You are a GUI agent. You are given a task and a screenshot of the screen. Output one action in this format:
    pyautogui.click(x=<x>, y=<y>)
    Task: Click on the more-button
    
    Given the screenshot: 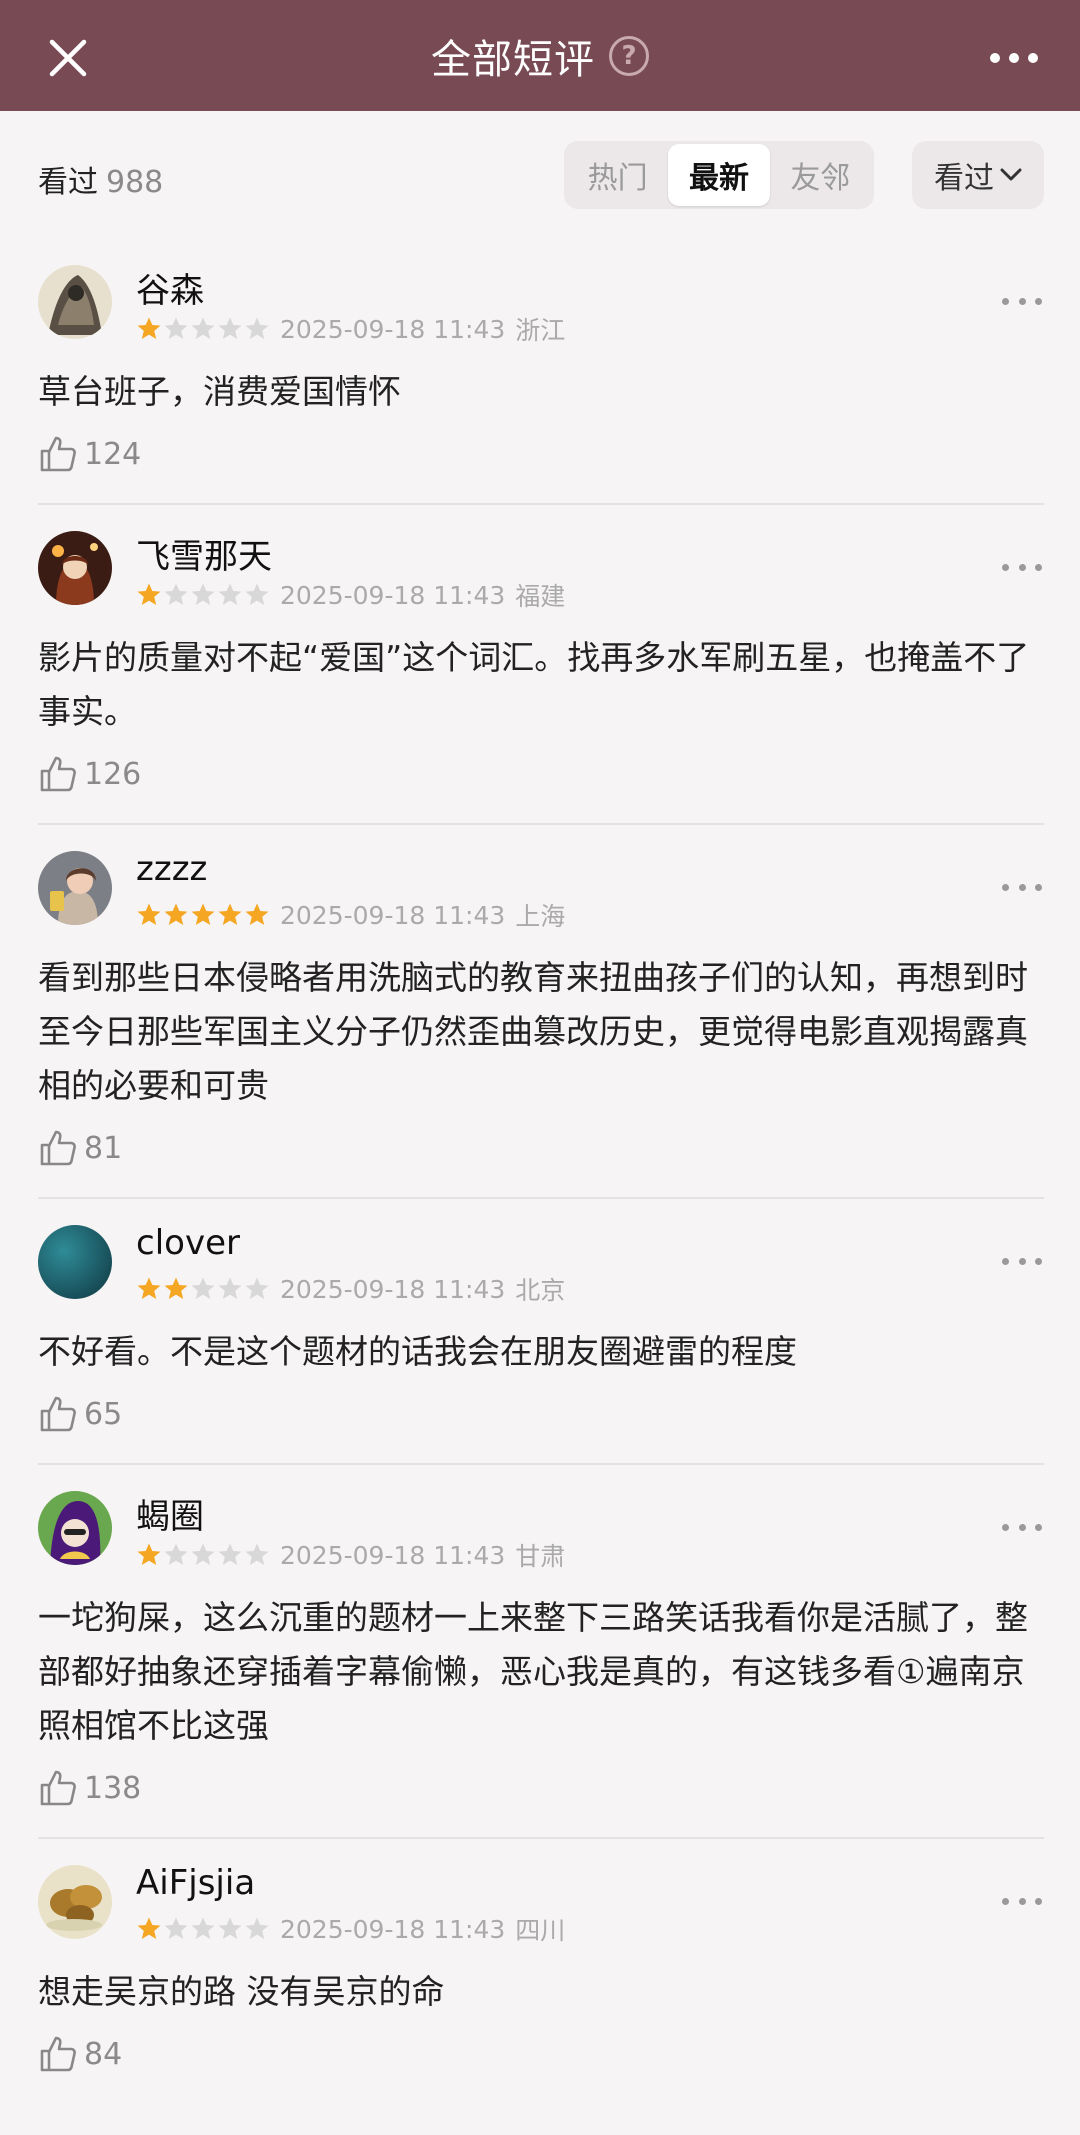 What is the action you would take?
    pyautogui.click(x=1014, y=58)
    